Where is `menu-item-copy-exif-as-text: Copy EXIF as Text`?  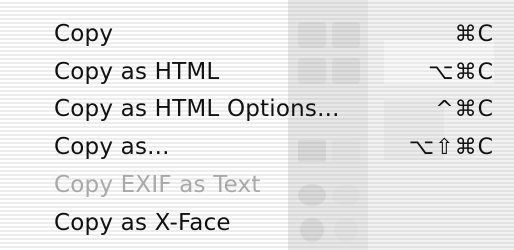 menu-item-copy-exif-as-text: Copy EXIF as Text is located at coordinates (257, 185).